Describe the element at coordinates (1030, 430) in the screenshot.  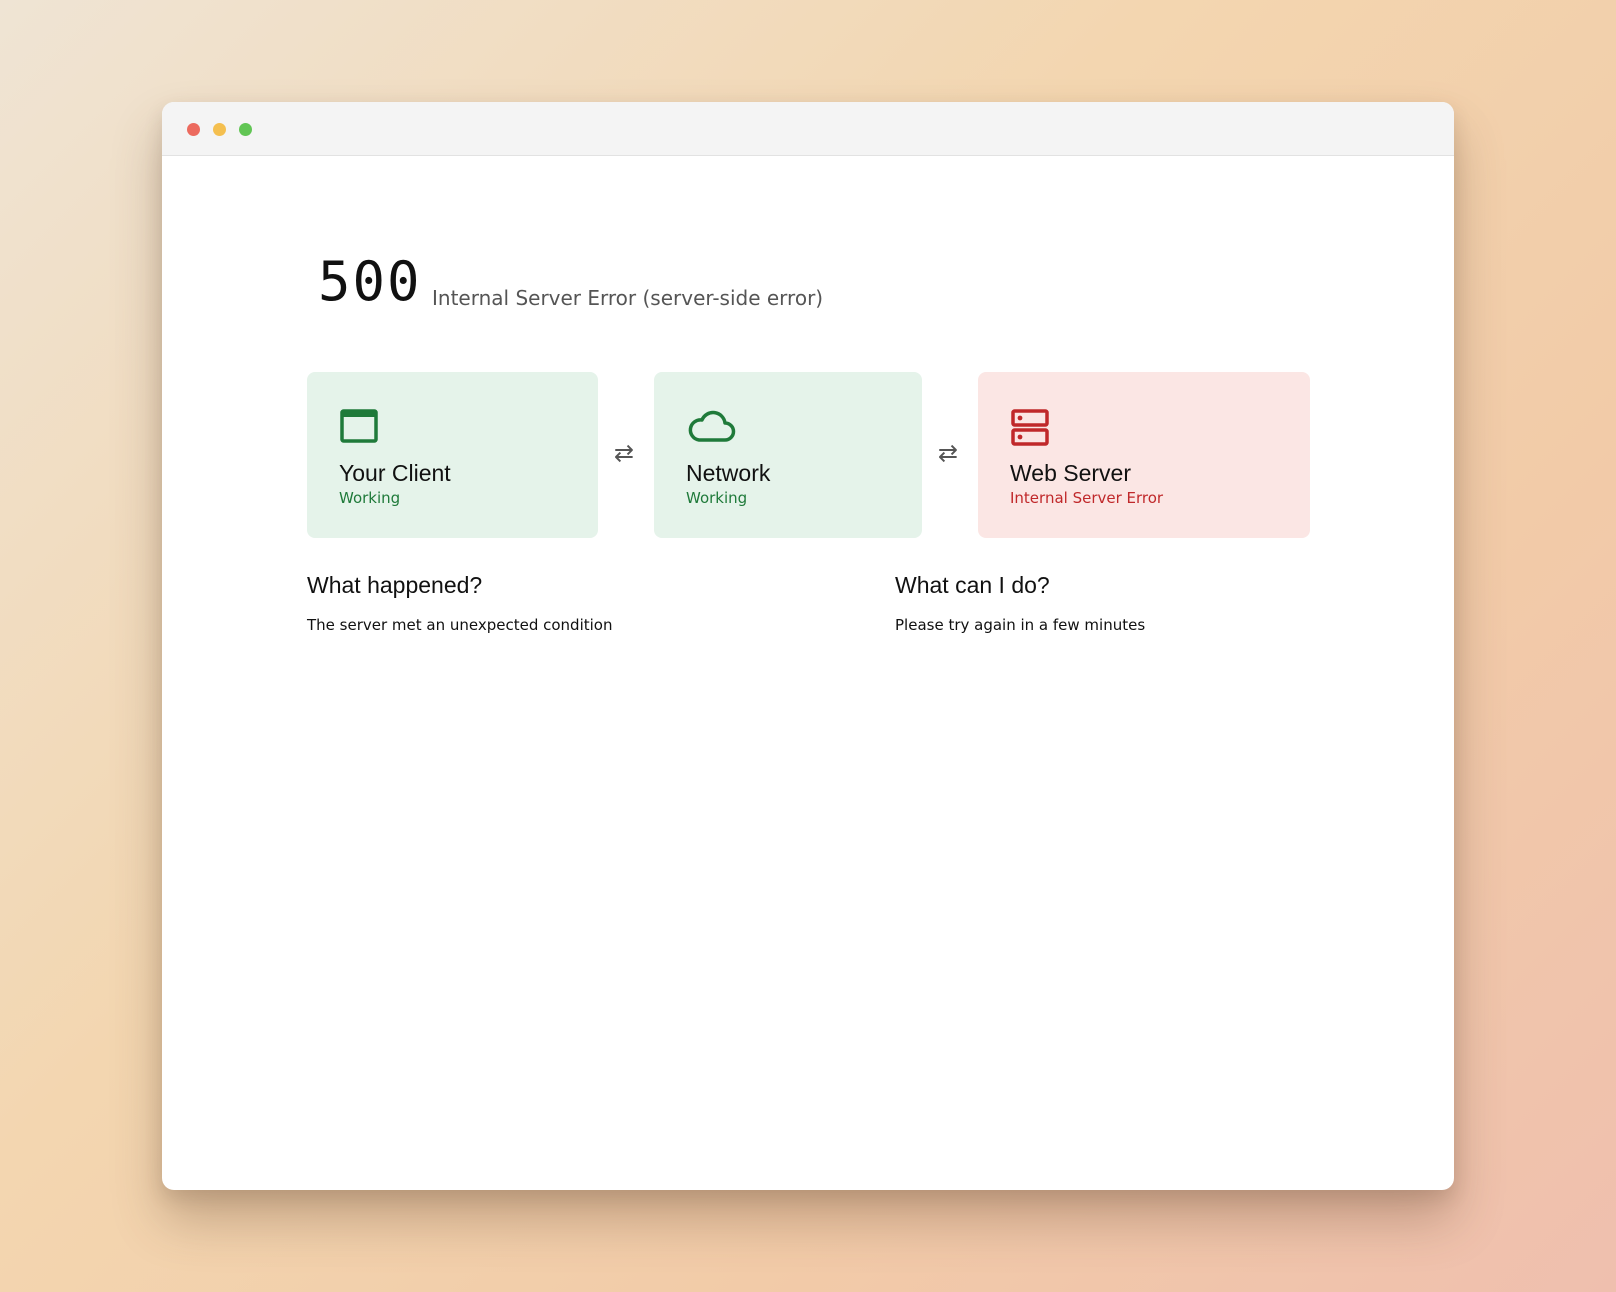
I see `server-icon` at that location.